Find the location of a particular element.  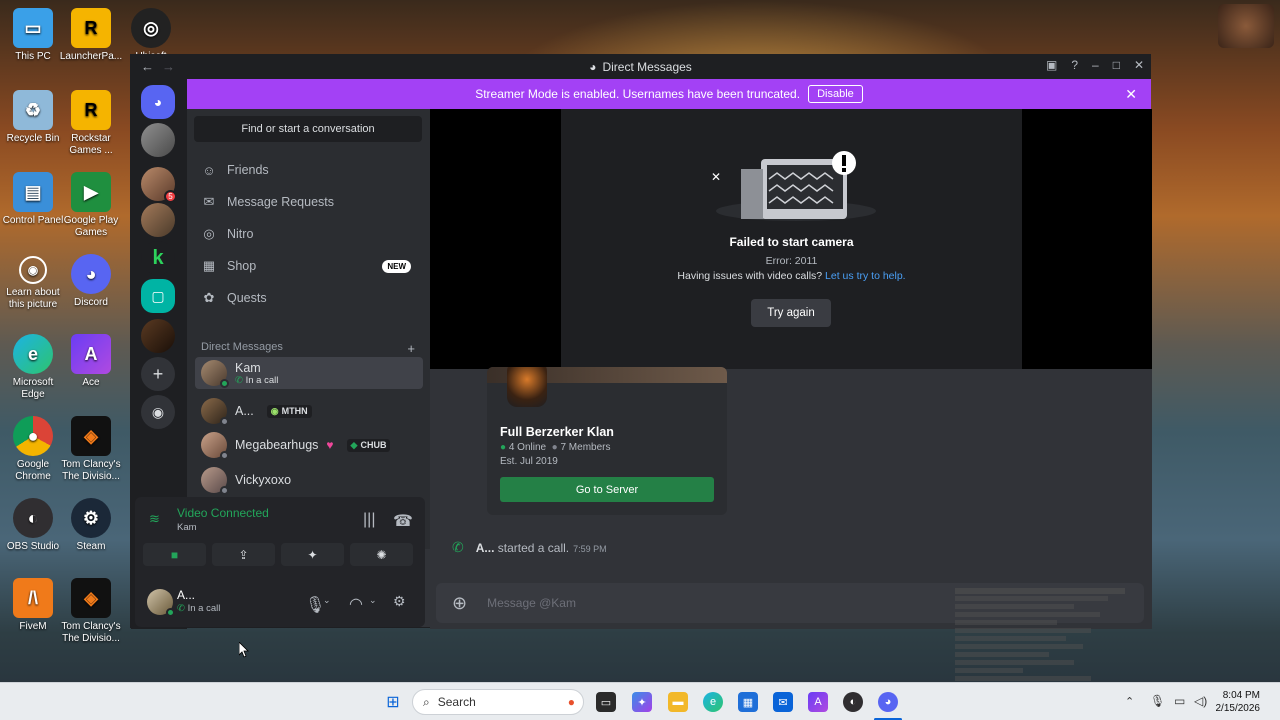

go-to-server-button: Go to Server is located at coordinates (607, 489).